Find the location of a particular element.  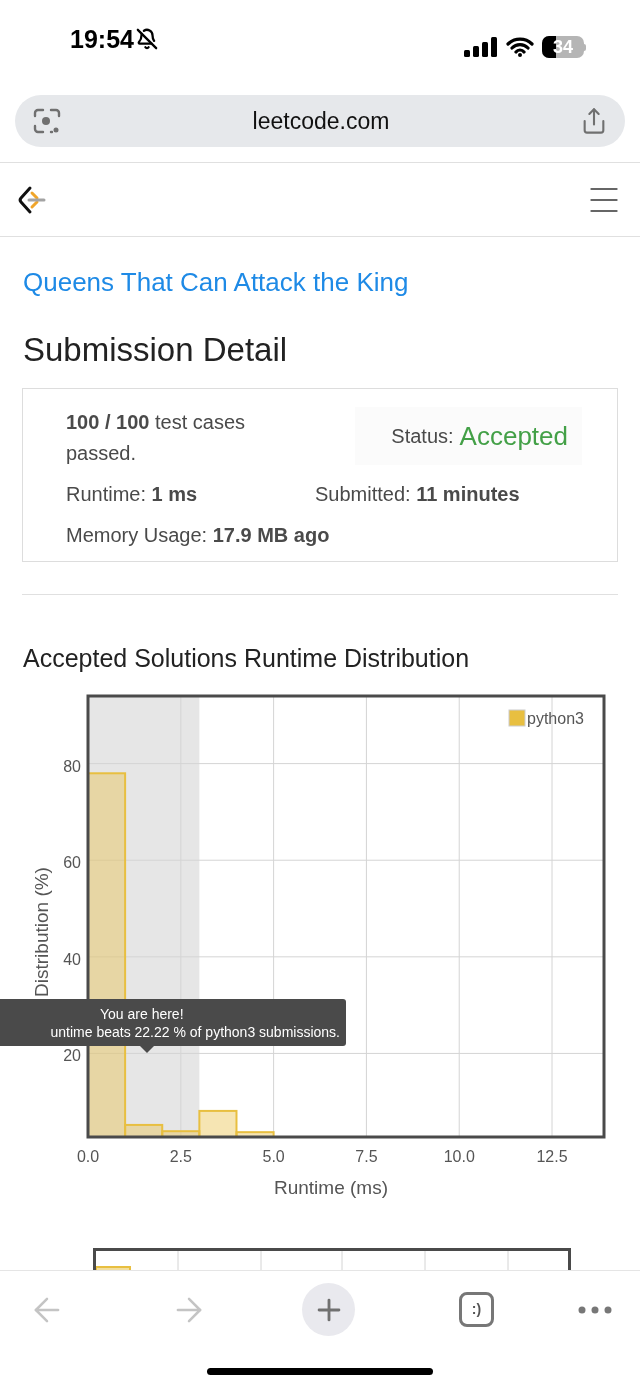

tooltip-title: You are here! is located at coordinates (141, 1013).